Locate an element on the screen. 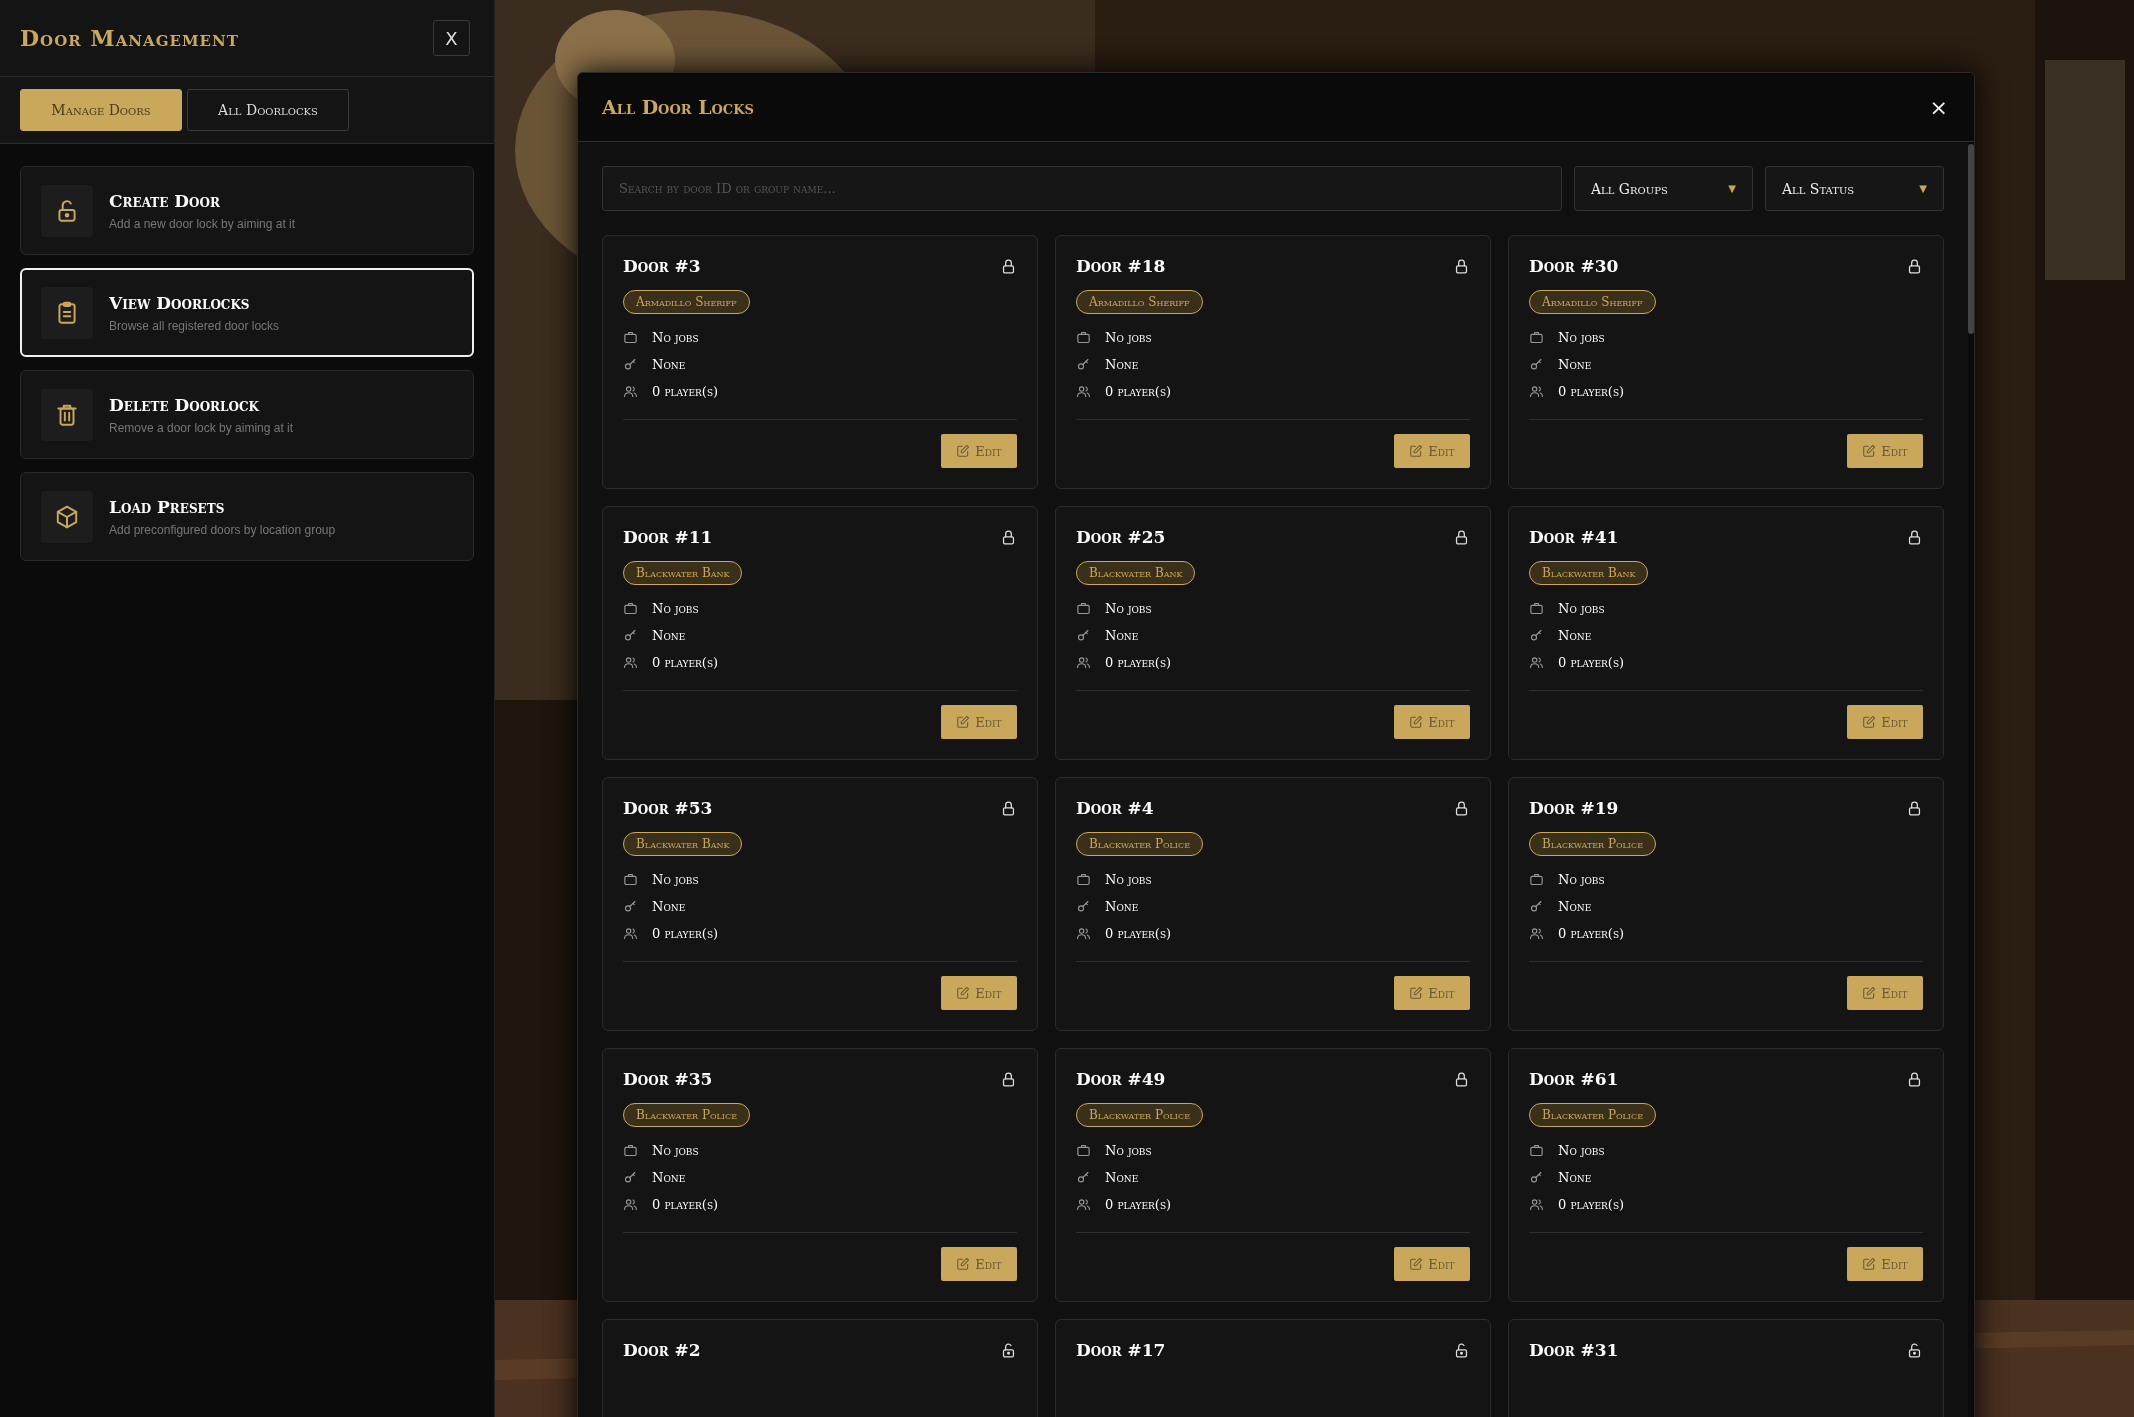  cube-icon is located at coordinates (67, 516).